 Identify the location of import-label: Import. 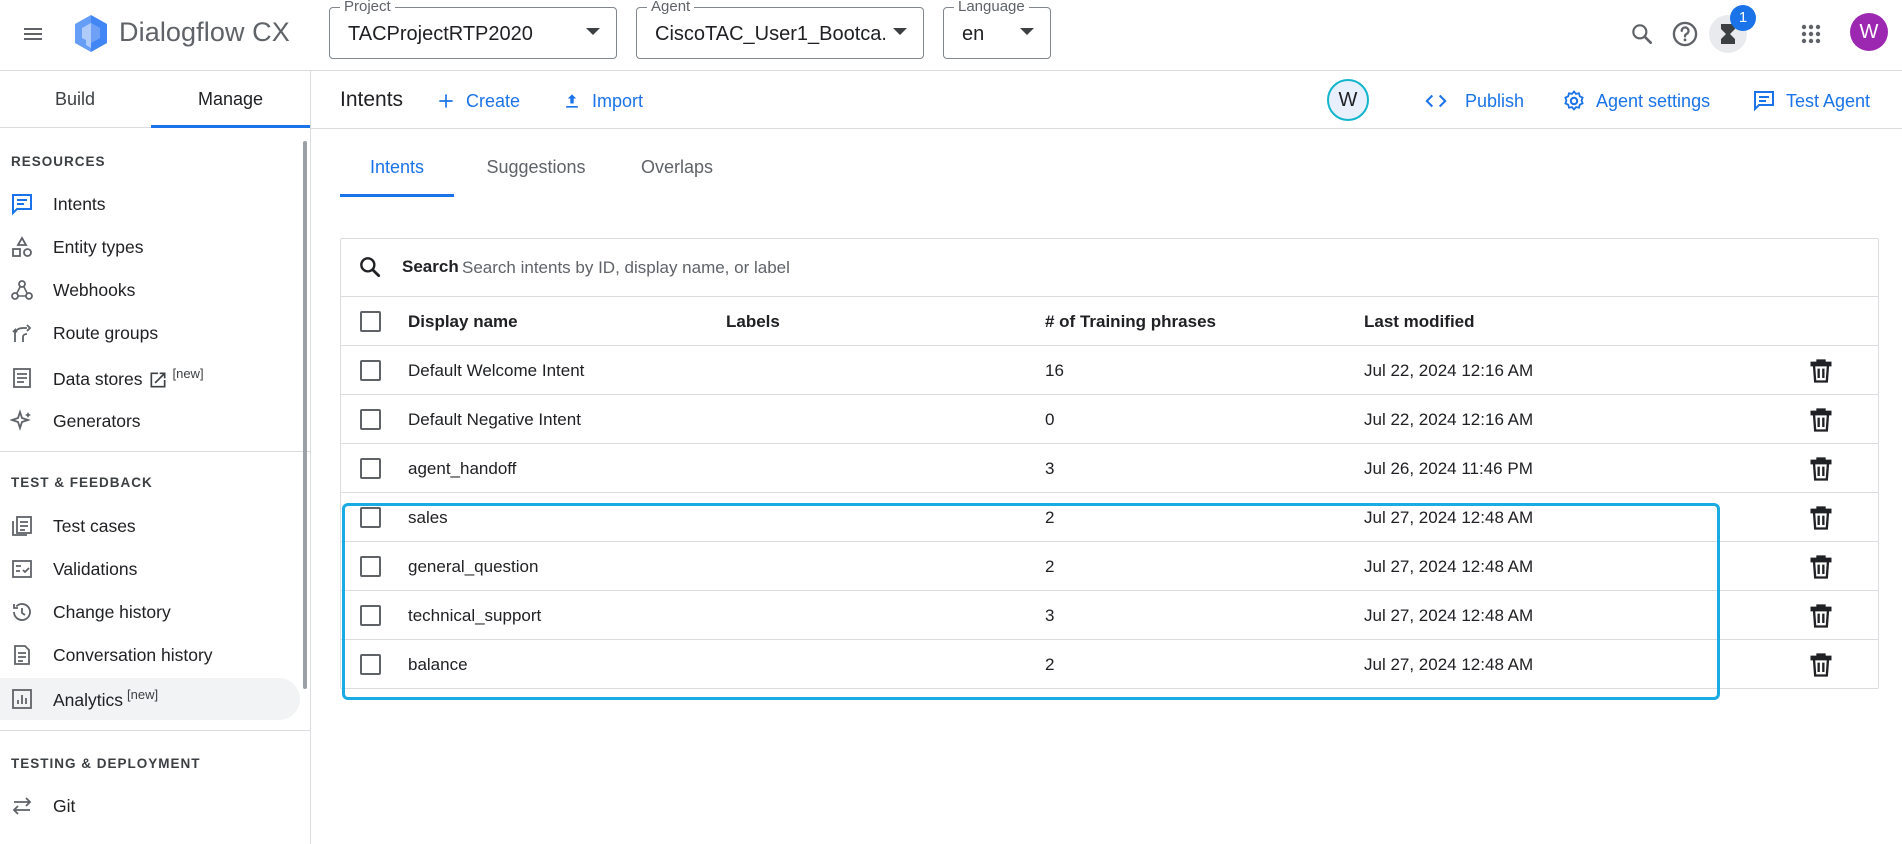
(618, 100).